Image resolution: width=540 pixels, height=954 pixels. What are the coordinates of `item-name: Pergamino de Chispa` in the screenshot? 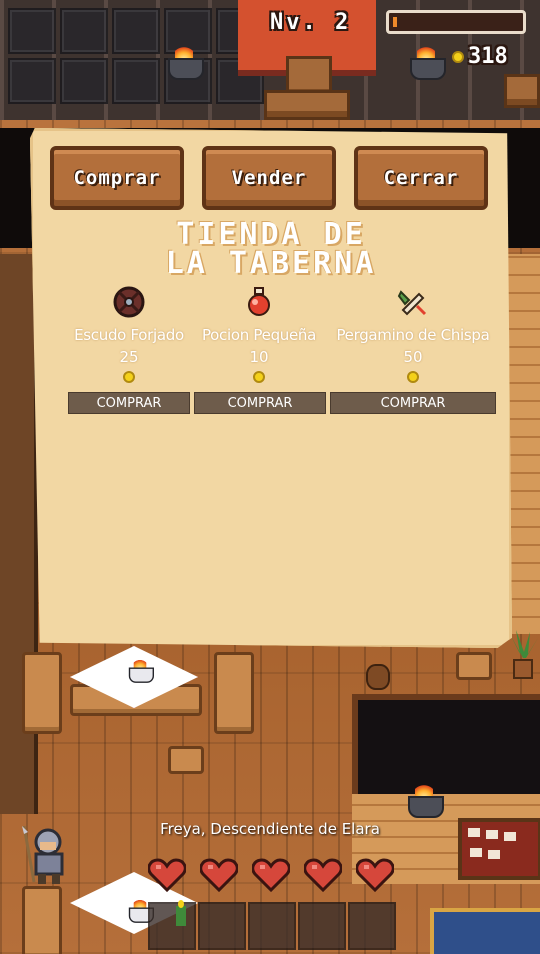 It's located at (413, 335).